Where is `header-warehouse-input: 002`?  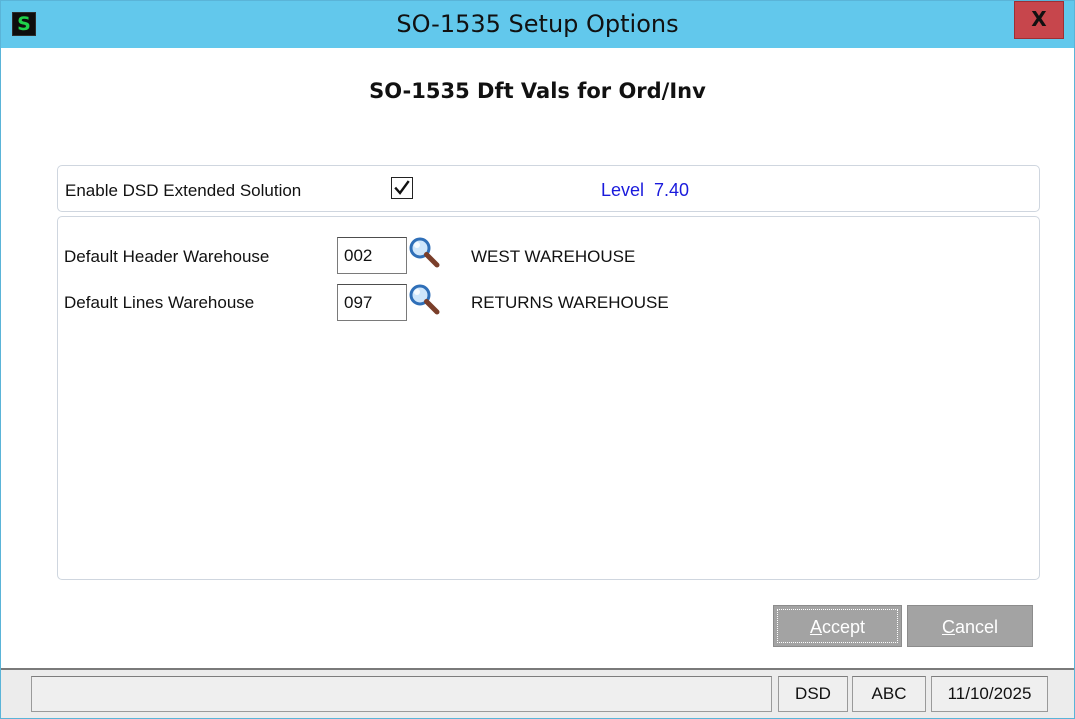 header-warehouse-input: 002 is located at coordinates (372, 255).